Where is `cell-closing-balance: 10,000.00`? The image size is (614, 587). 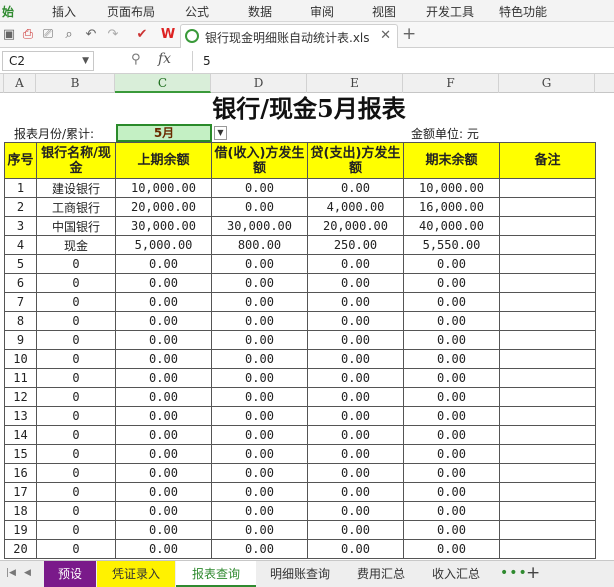 cell-closing-balance: 10,000.00 is located at coordinates (451, 188).